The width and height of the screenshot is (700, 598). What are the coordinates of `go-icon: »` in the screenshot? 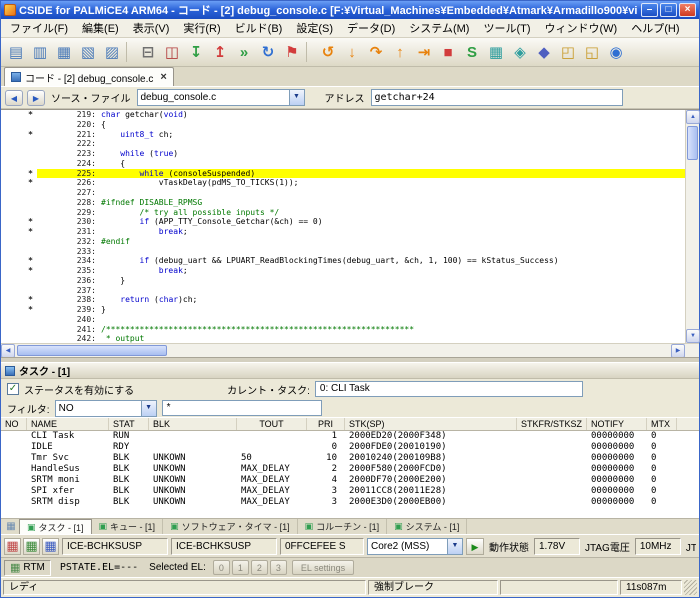 It's located at (244, 52).